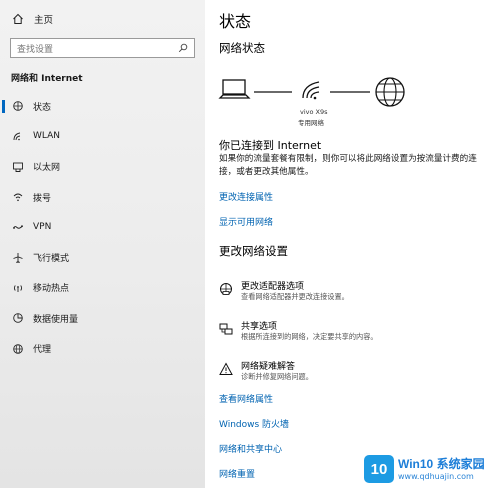 The width and height of the screenshot is (500, 488). Describe the element at coordinates (441, 464) in the screenshot. I see `watermark-brand: Win10 系统家园` at that location.